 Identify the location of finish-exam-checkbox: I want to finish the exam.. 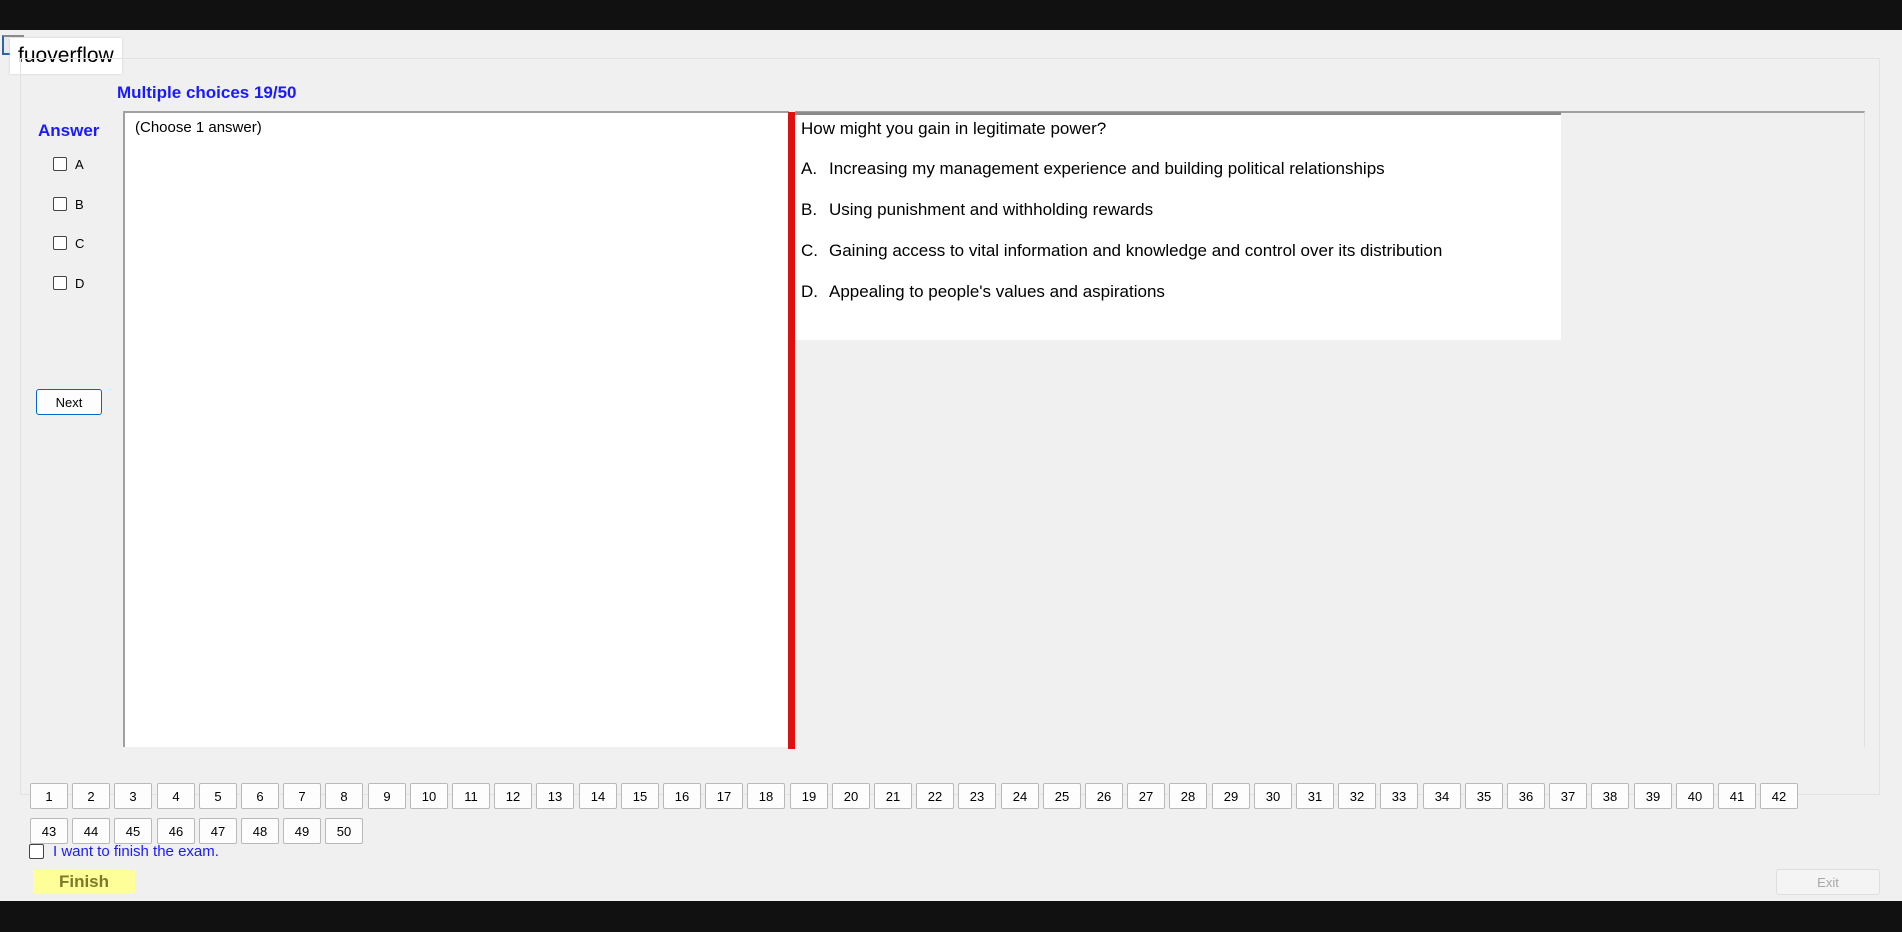
(124, 851).